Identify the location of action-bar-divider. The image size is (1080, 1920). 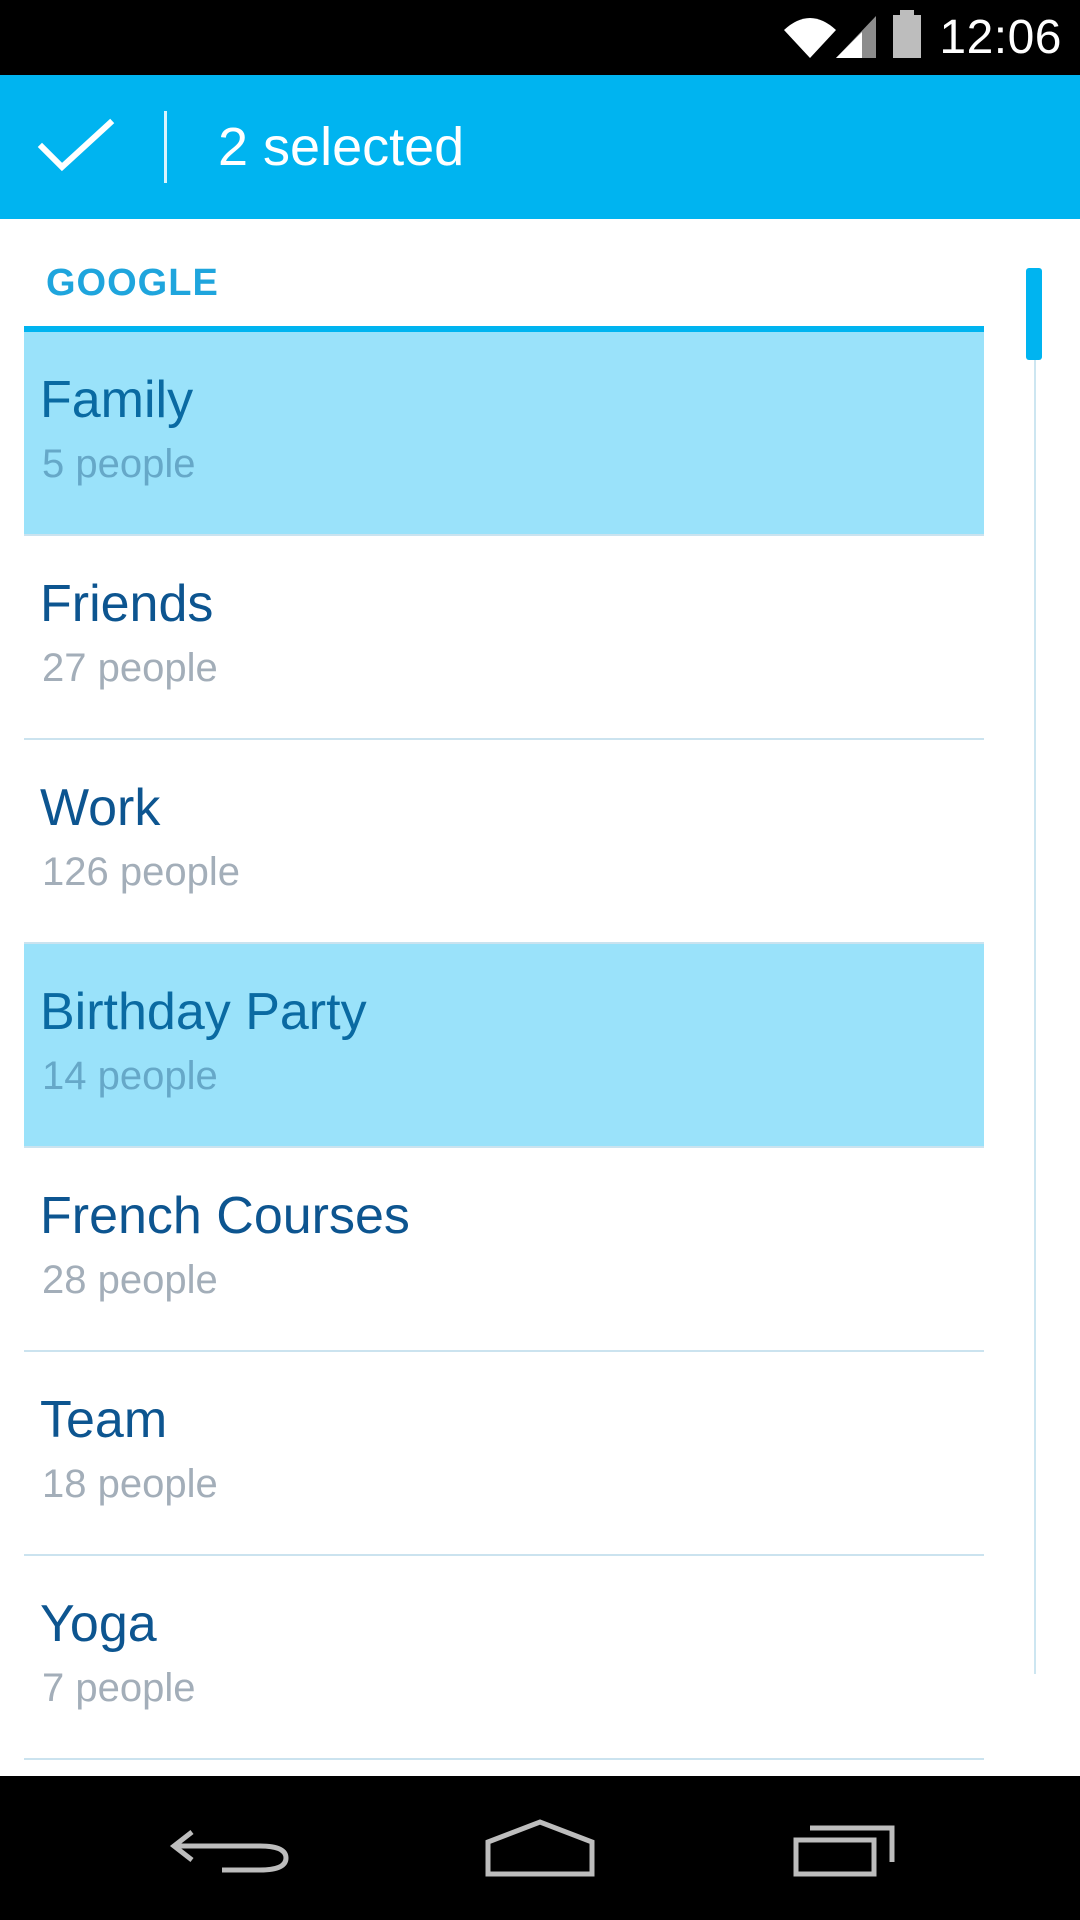
(165, 147).